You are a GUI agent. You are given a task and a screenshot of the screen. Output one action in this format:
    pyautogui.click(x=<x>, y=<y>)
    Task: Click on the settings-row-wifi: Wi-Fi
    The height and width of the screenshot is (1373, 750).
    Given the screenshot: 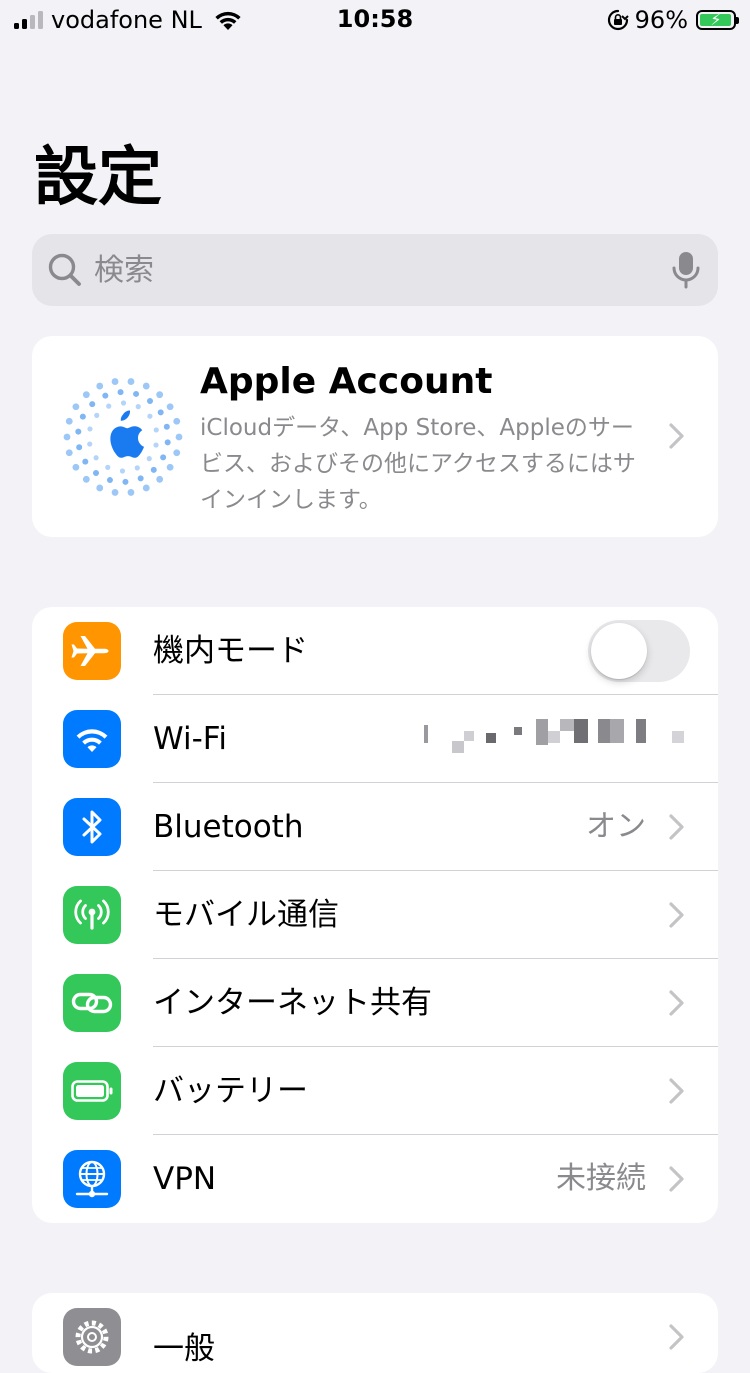 What is the action you would take?
    pyautogui.click(x=375, y=739)
    